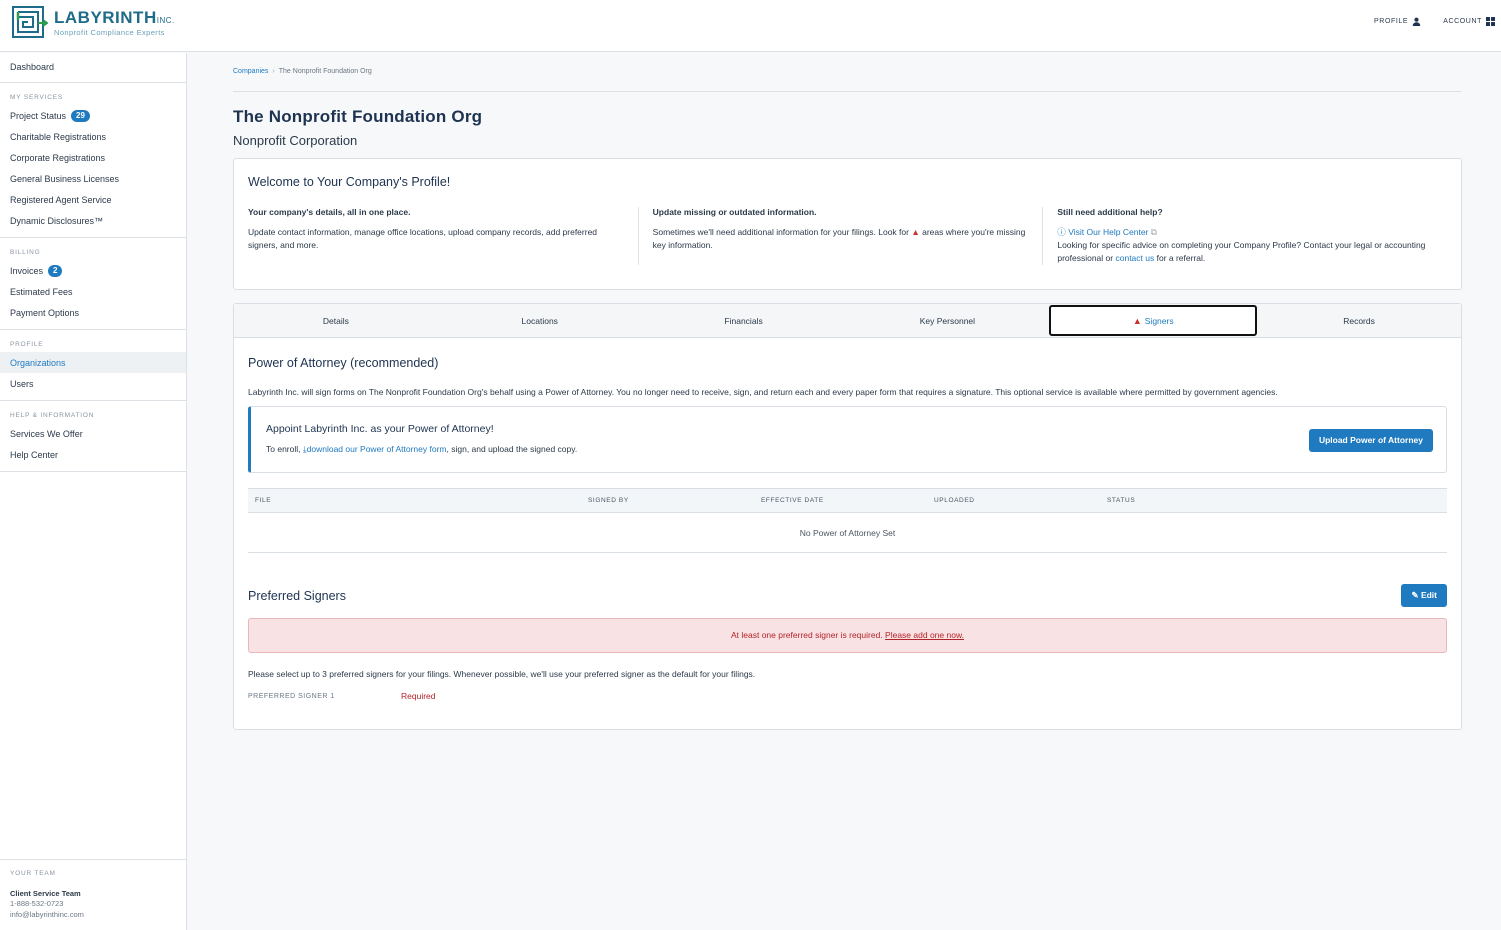  I want to click on edit-button-label: Edit, so click(1428, 595).